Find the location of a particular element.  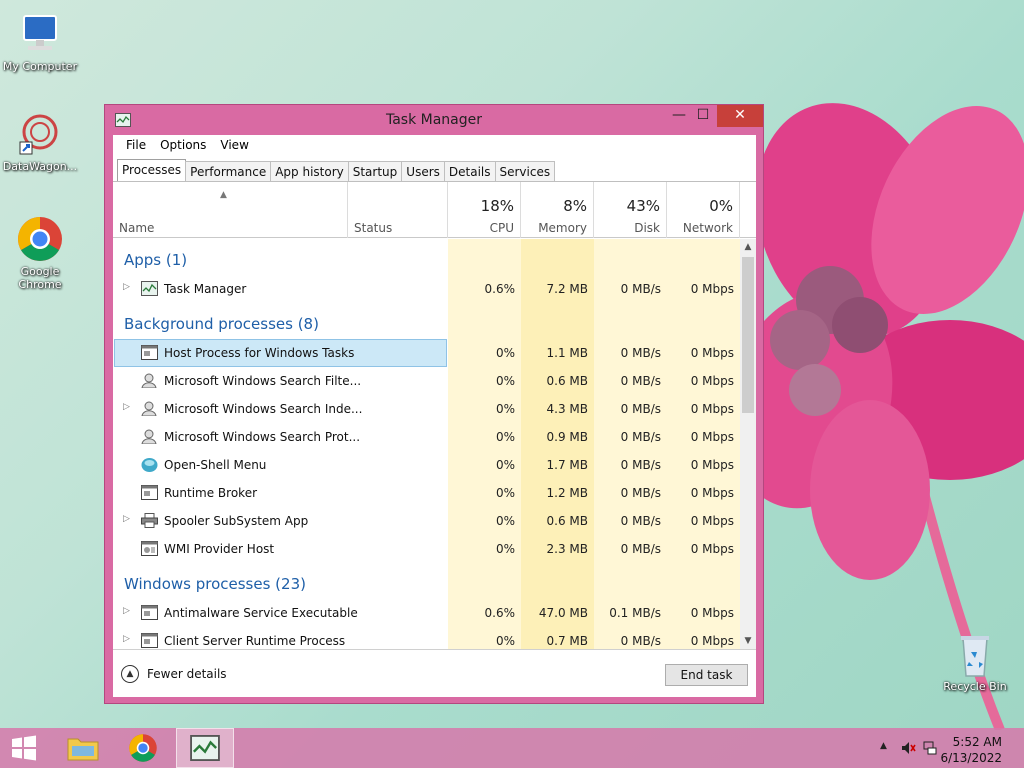

disk-cell is located at coordinates (630, 321).